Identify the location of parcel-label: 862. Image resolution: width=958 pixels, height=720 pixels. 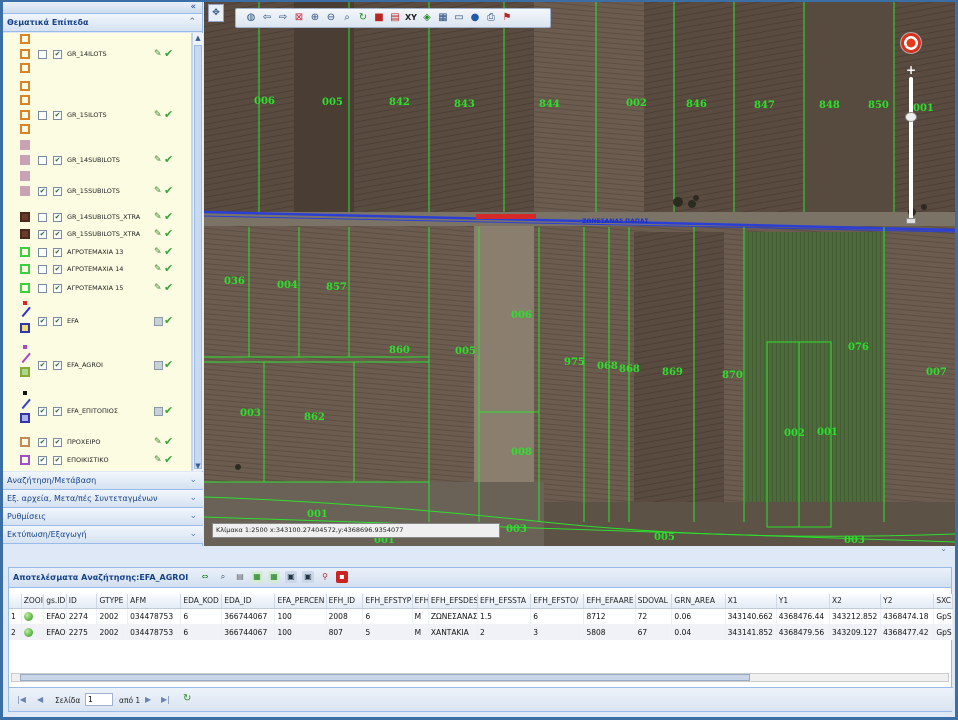
(314, 417).